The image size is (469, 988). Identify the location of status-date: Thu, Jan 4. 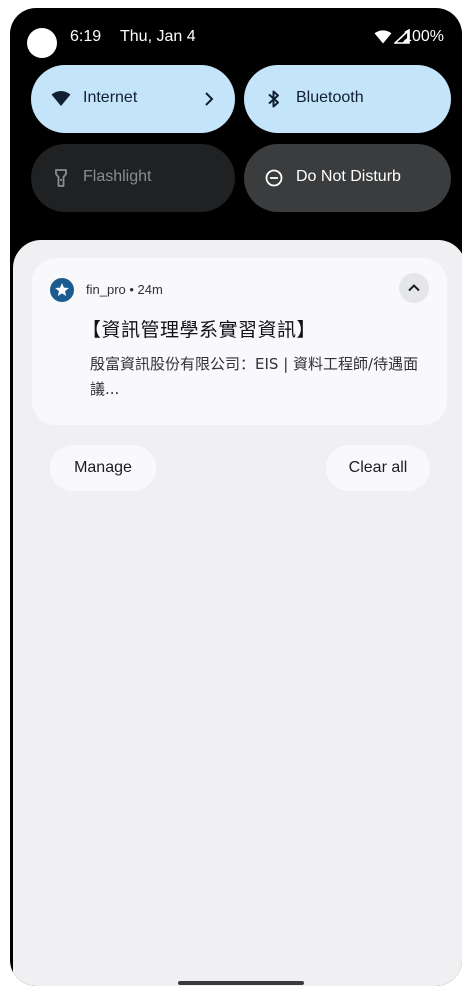
(158, 36).